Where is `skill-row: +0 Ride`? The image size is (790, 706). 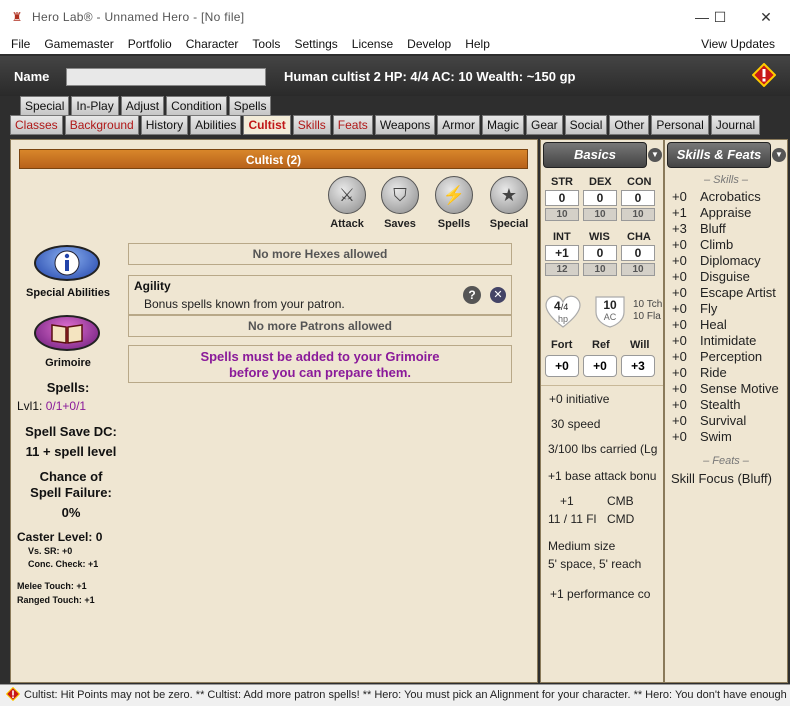
skill-row: +0 Ride is located at coordinates (699, 372).